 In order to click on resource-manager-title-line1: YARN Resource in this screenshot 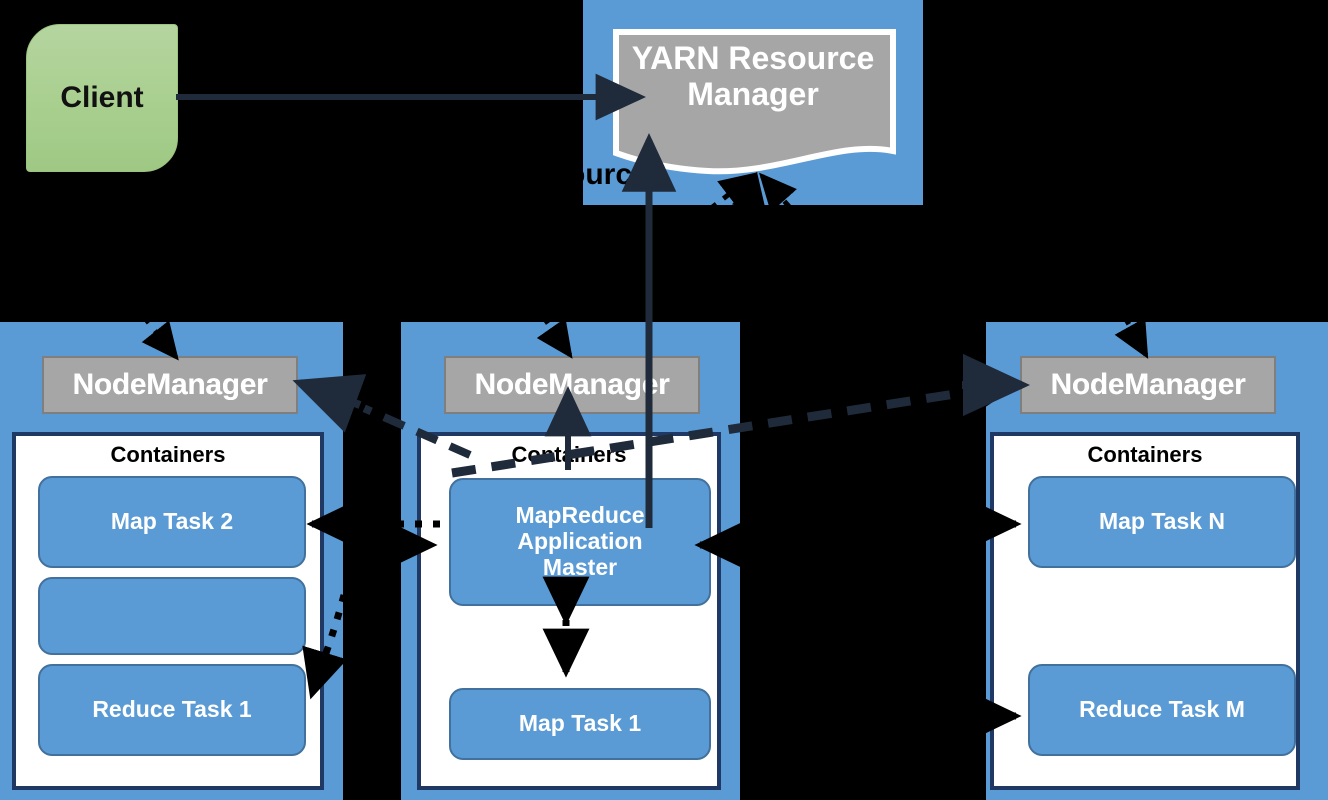, I will do `click(753, 58)`.